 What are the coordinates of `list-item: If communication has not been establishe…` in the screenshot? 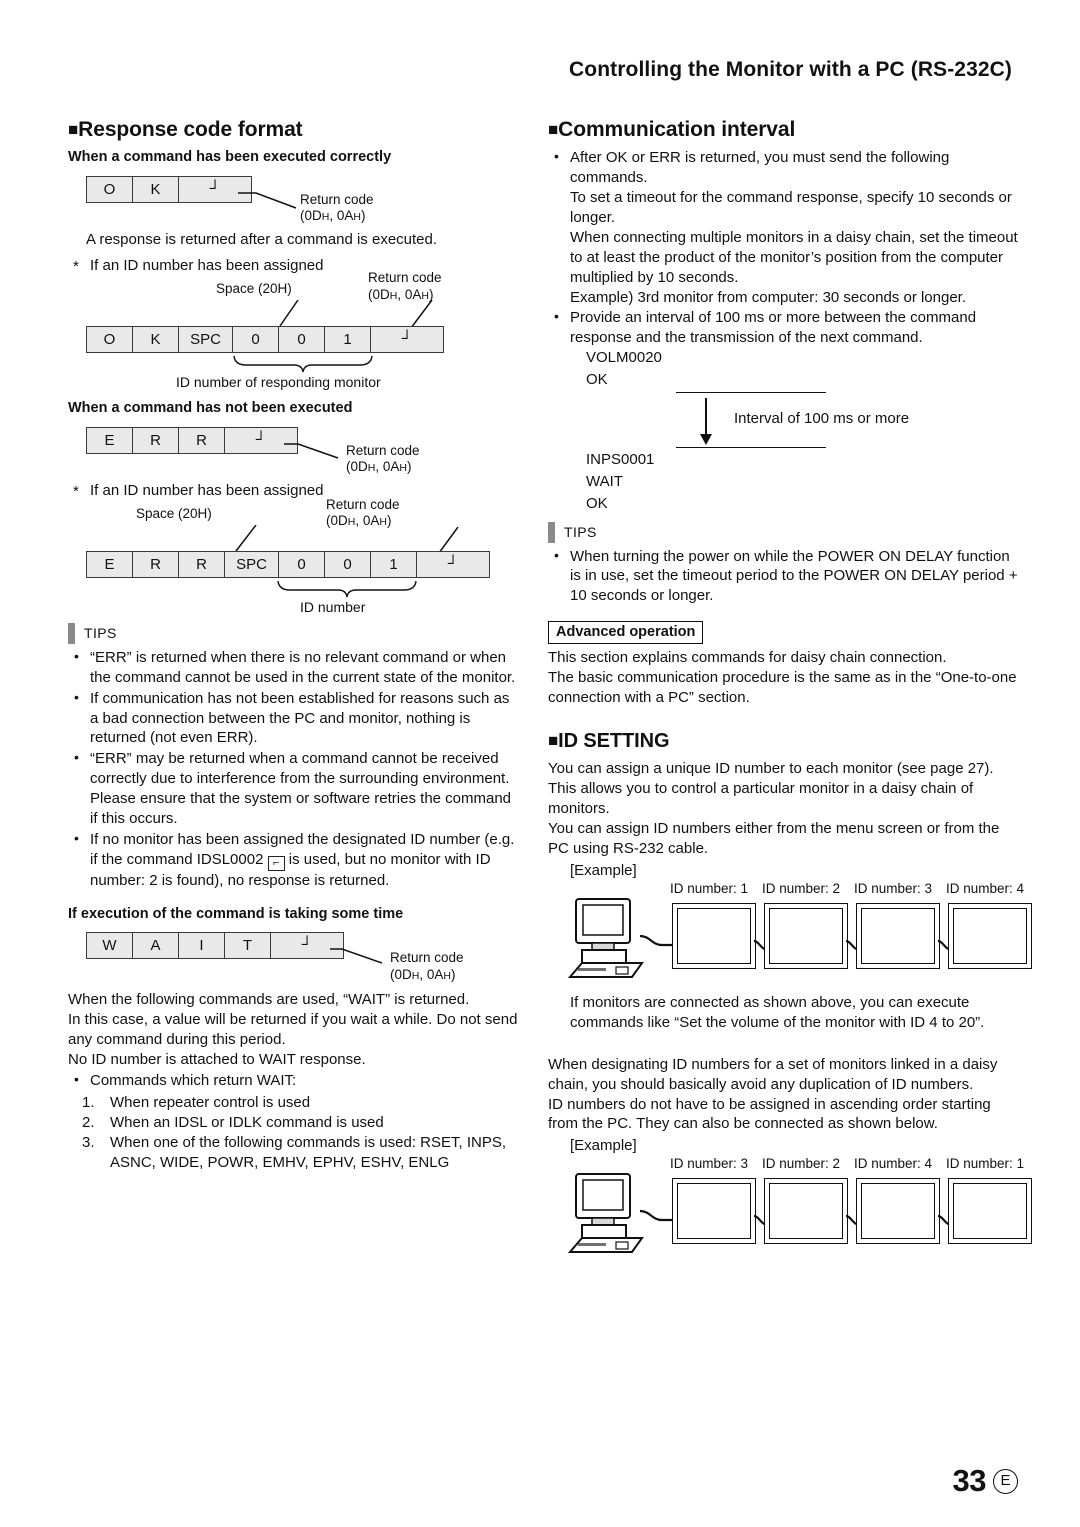 It's located at (294, 718).